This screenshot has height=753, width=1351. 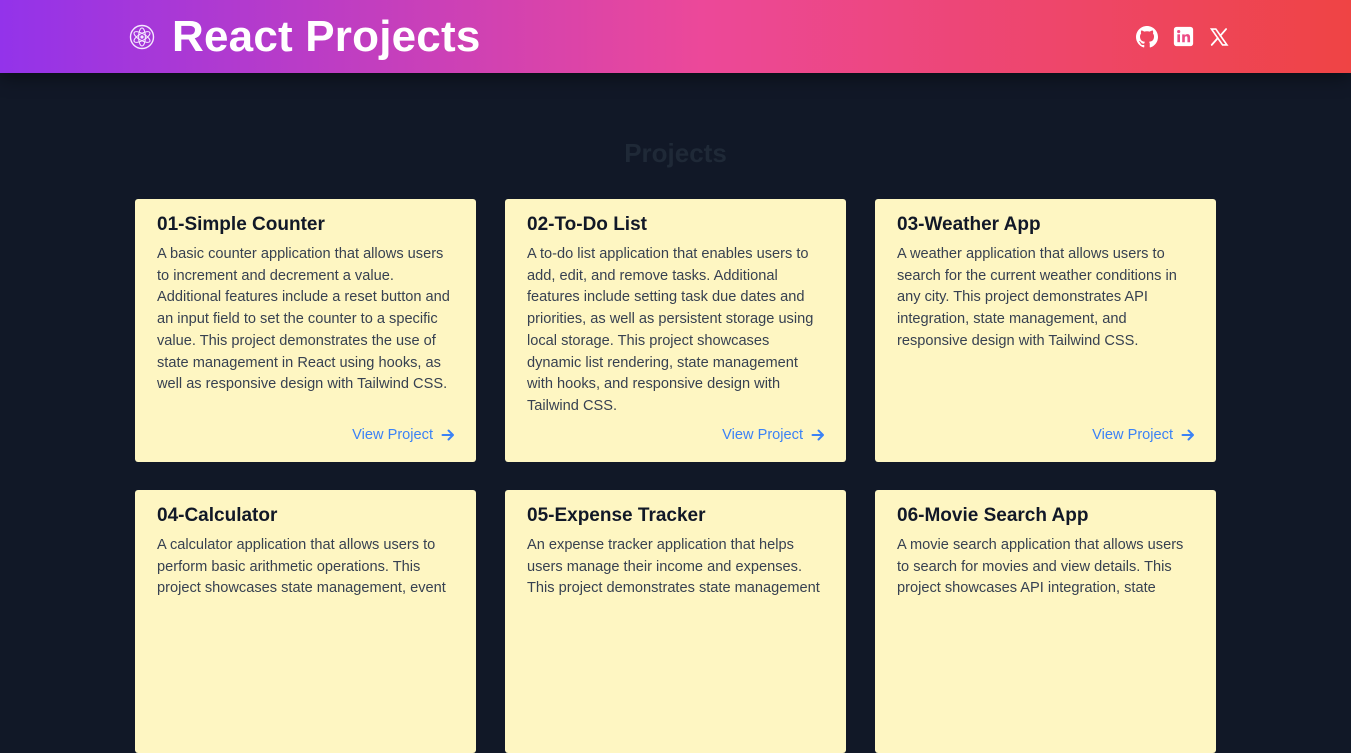 What do you see at coordinates (1147, 37) in the screenshot?
I see `github-icon` at bounding box center [1147, 37].